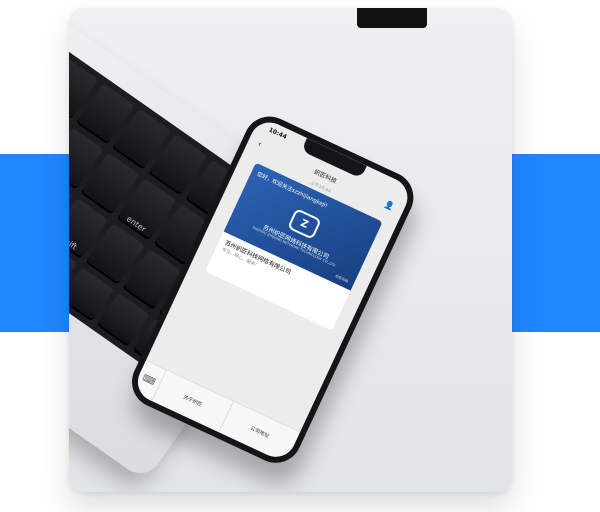  I want to click on status-time: 10:44, so click(277, 133).